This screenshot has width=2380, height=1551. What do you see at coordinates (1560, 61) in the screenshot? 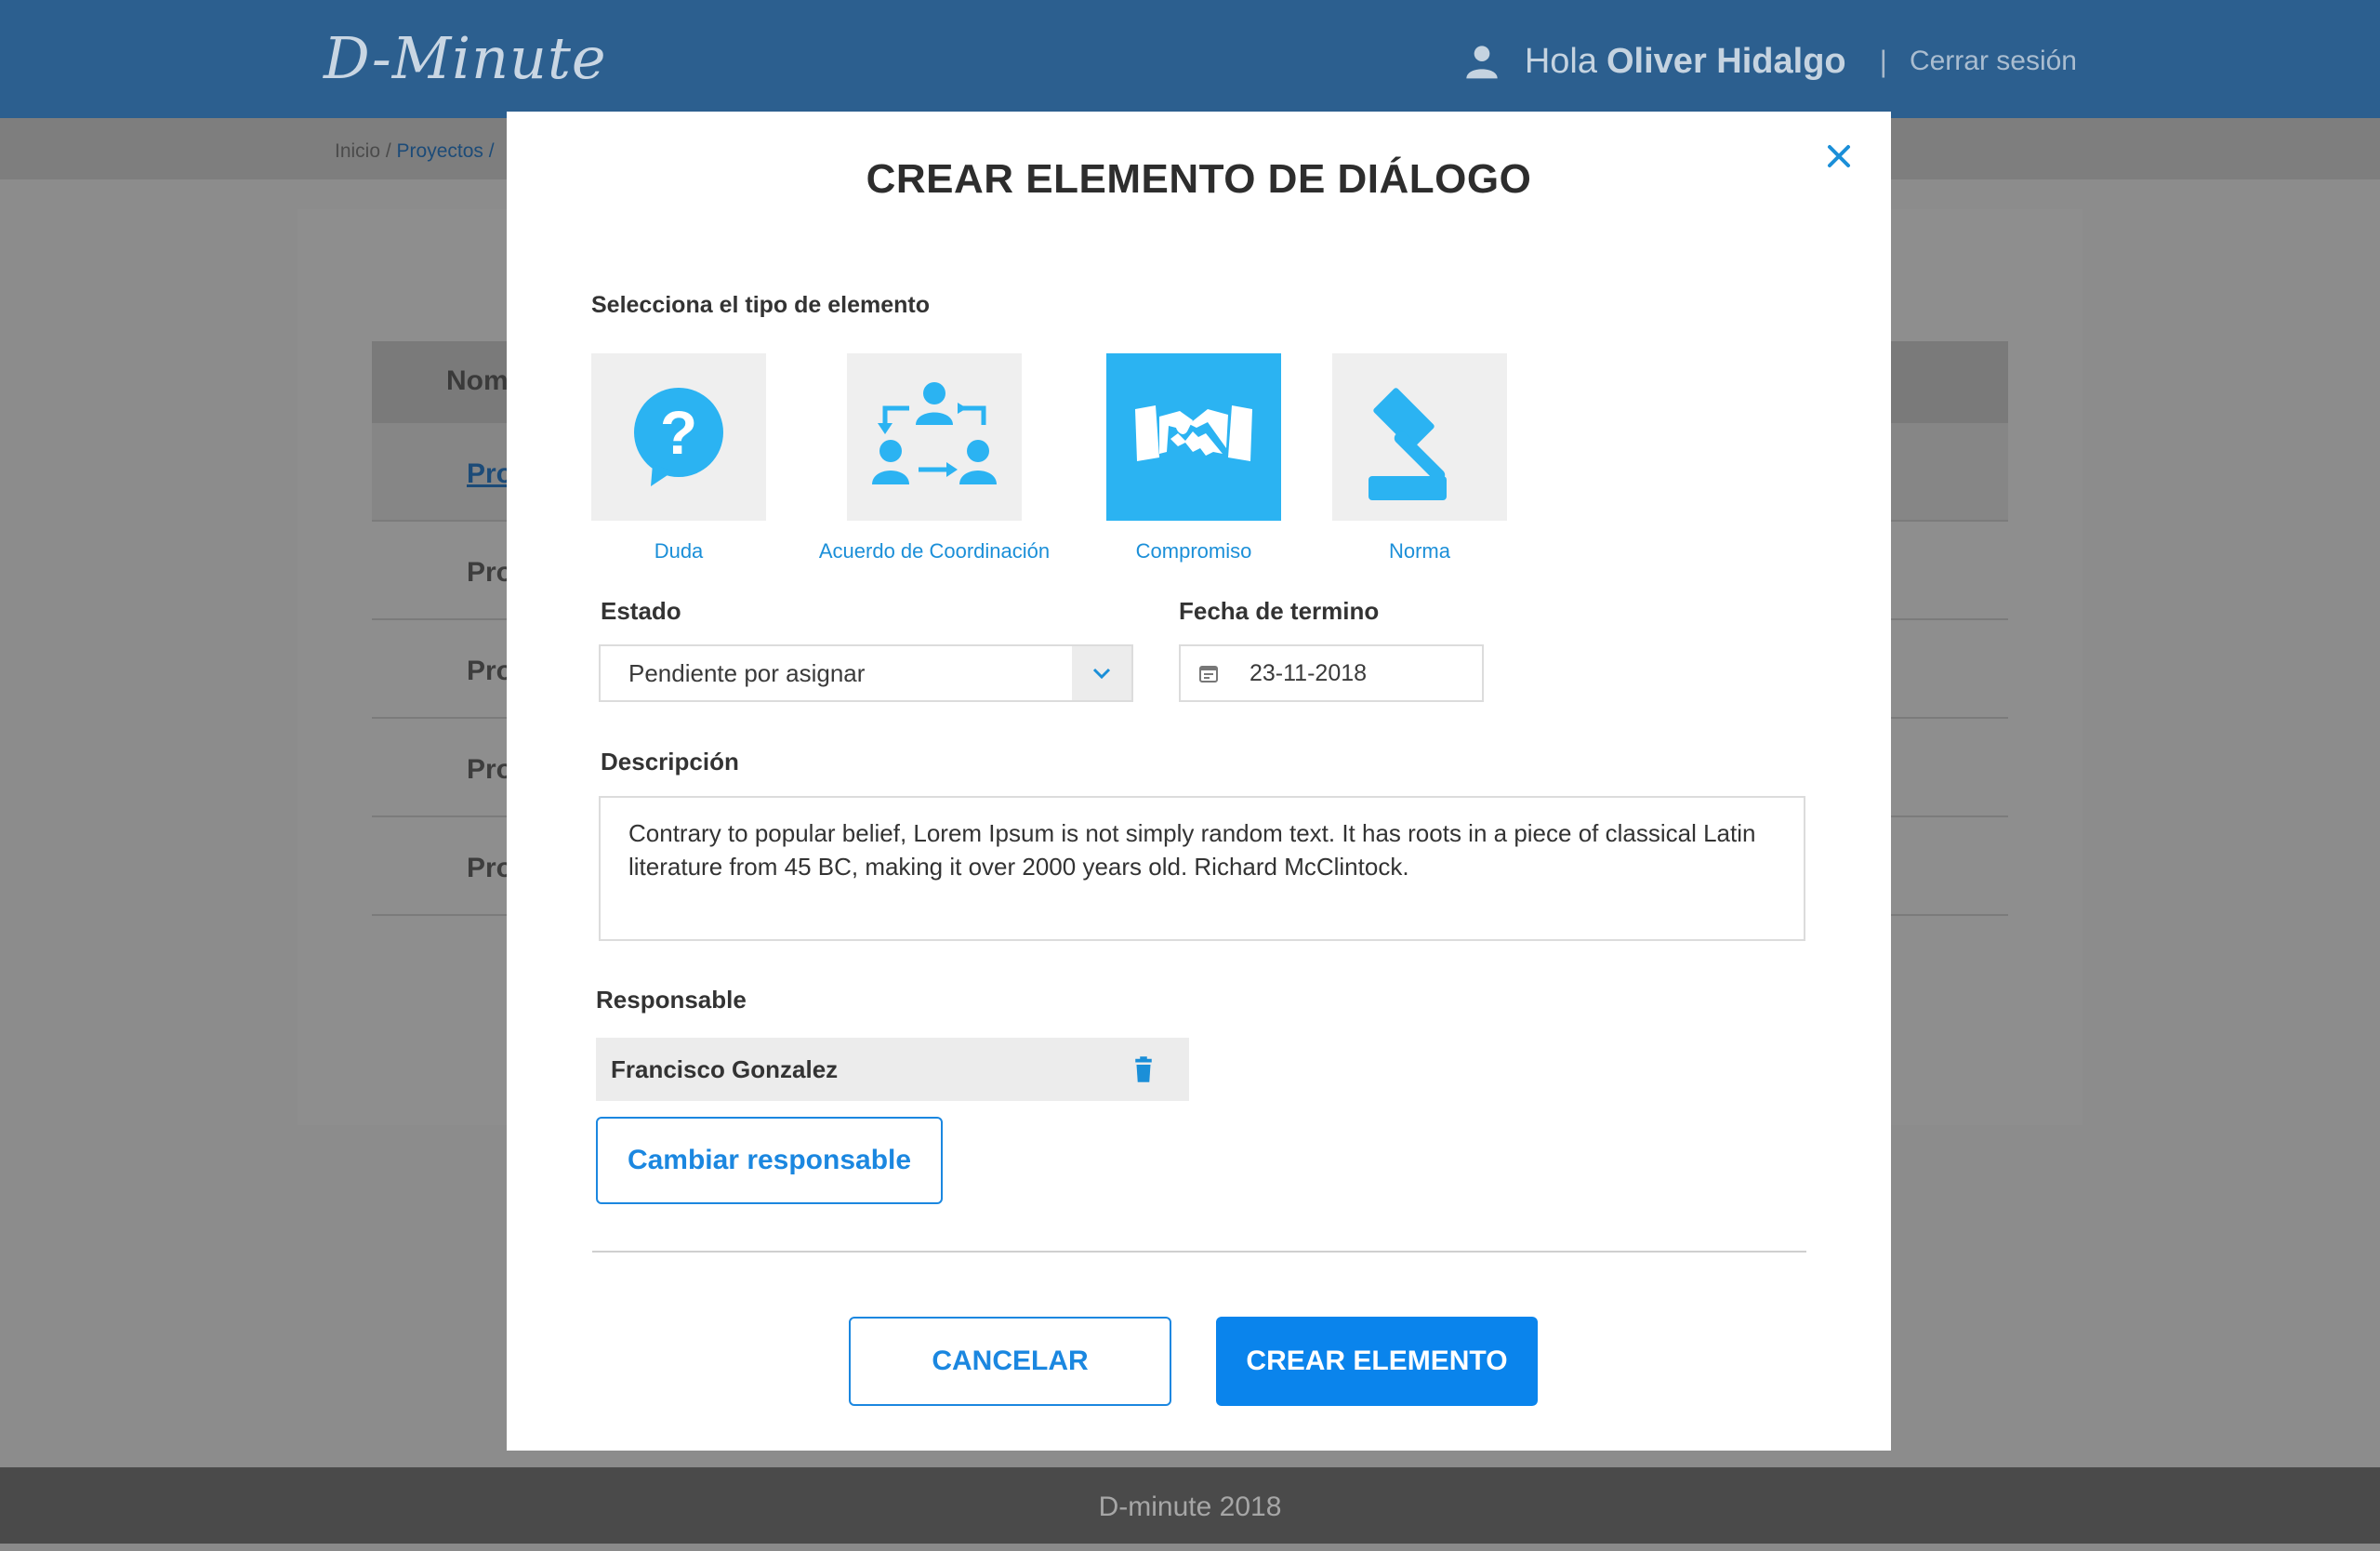
I see `greeting-text: Hola` at bounding box center [1560, 61].